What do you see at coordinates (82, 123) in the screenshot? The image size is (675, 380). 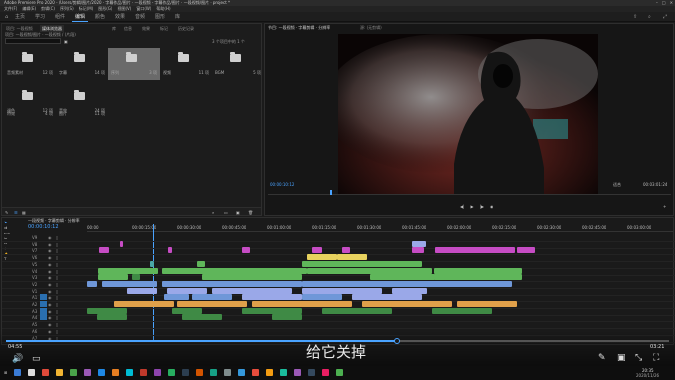 I see `bin-item: 图片 11 项` at bounding box center [82, 123].